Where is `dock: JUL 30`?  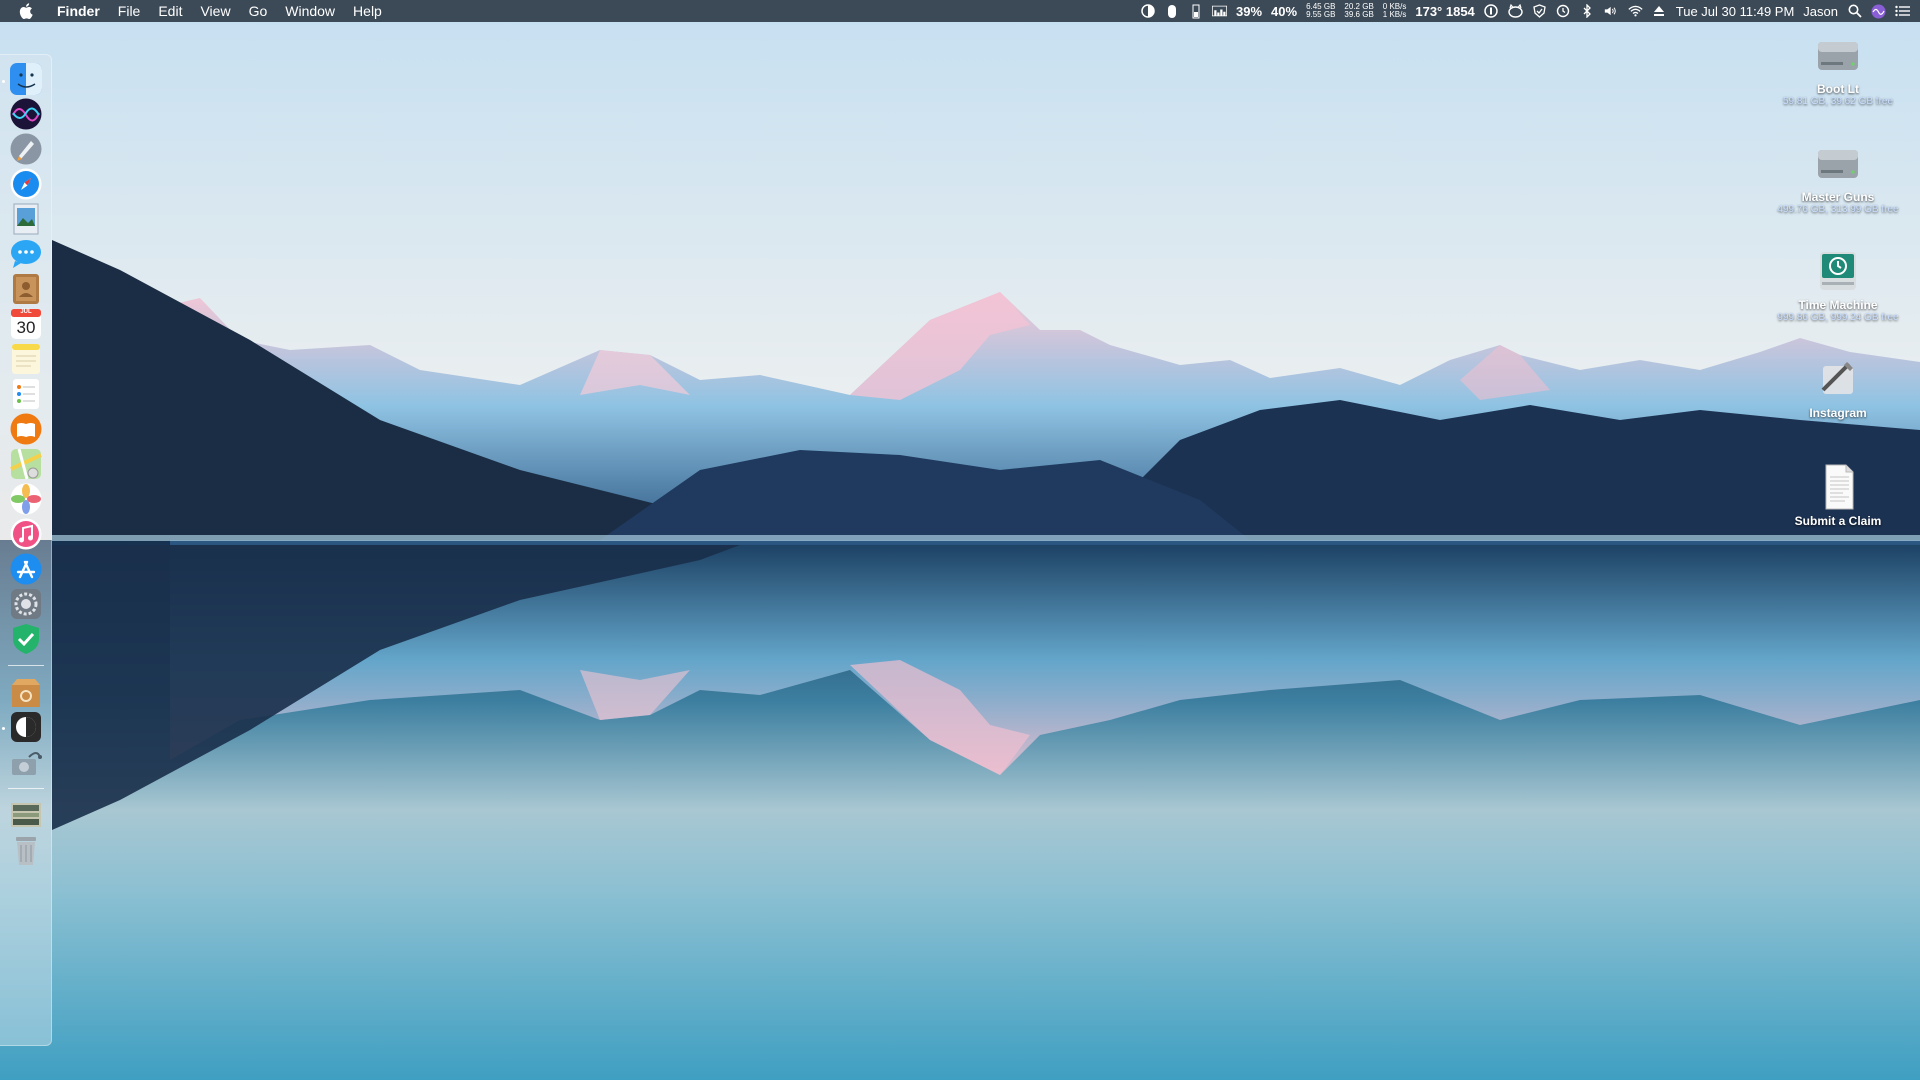
dock: JUL 30 is located at coordinates (26, 550).